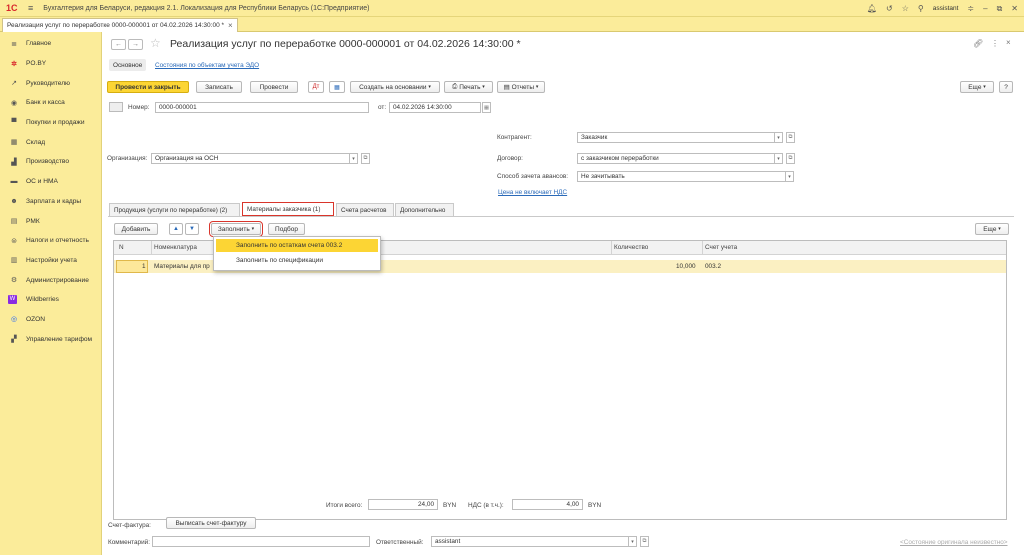 The height and width of the screenshot is (555, 1024). I want to click on counterparty-open-icon: ⧉, so click(790, 137).